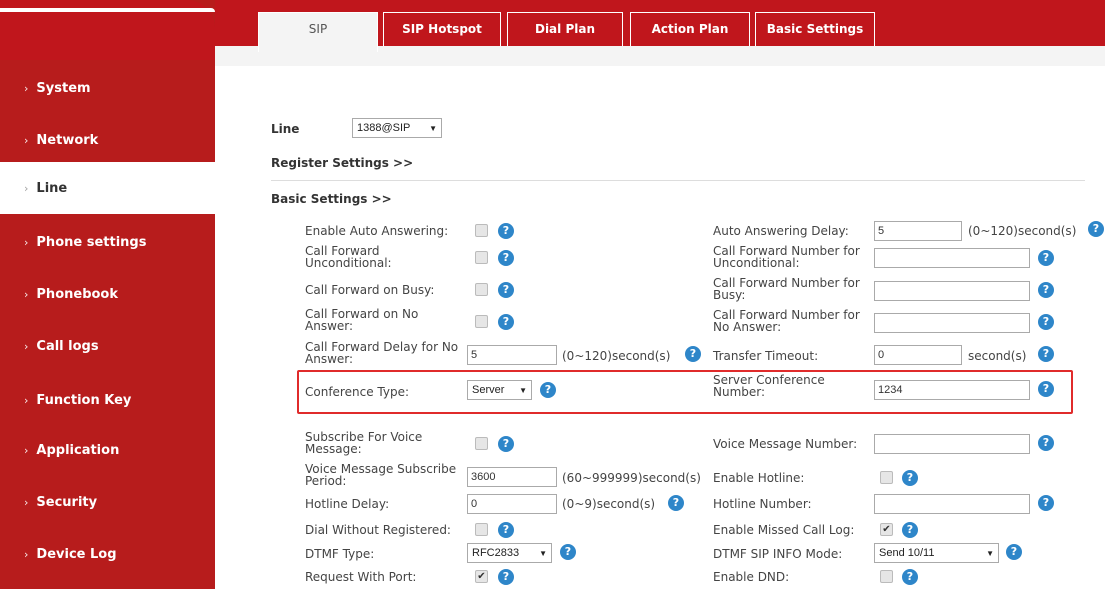 This screenshot has height=589, width=1105. What do you see at coordinates (512, 504) in the screenshot?
I see `hotline-delay-input` at bounding box center [512, 504].